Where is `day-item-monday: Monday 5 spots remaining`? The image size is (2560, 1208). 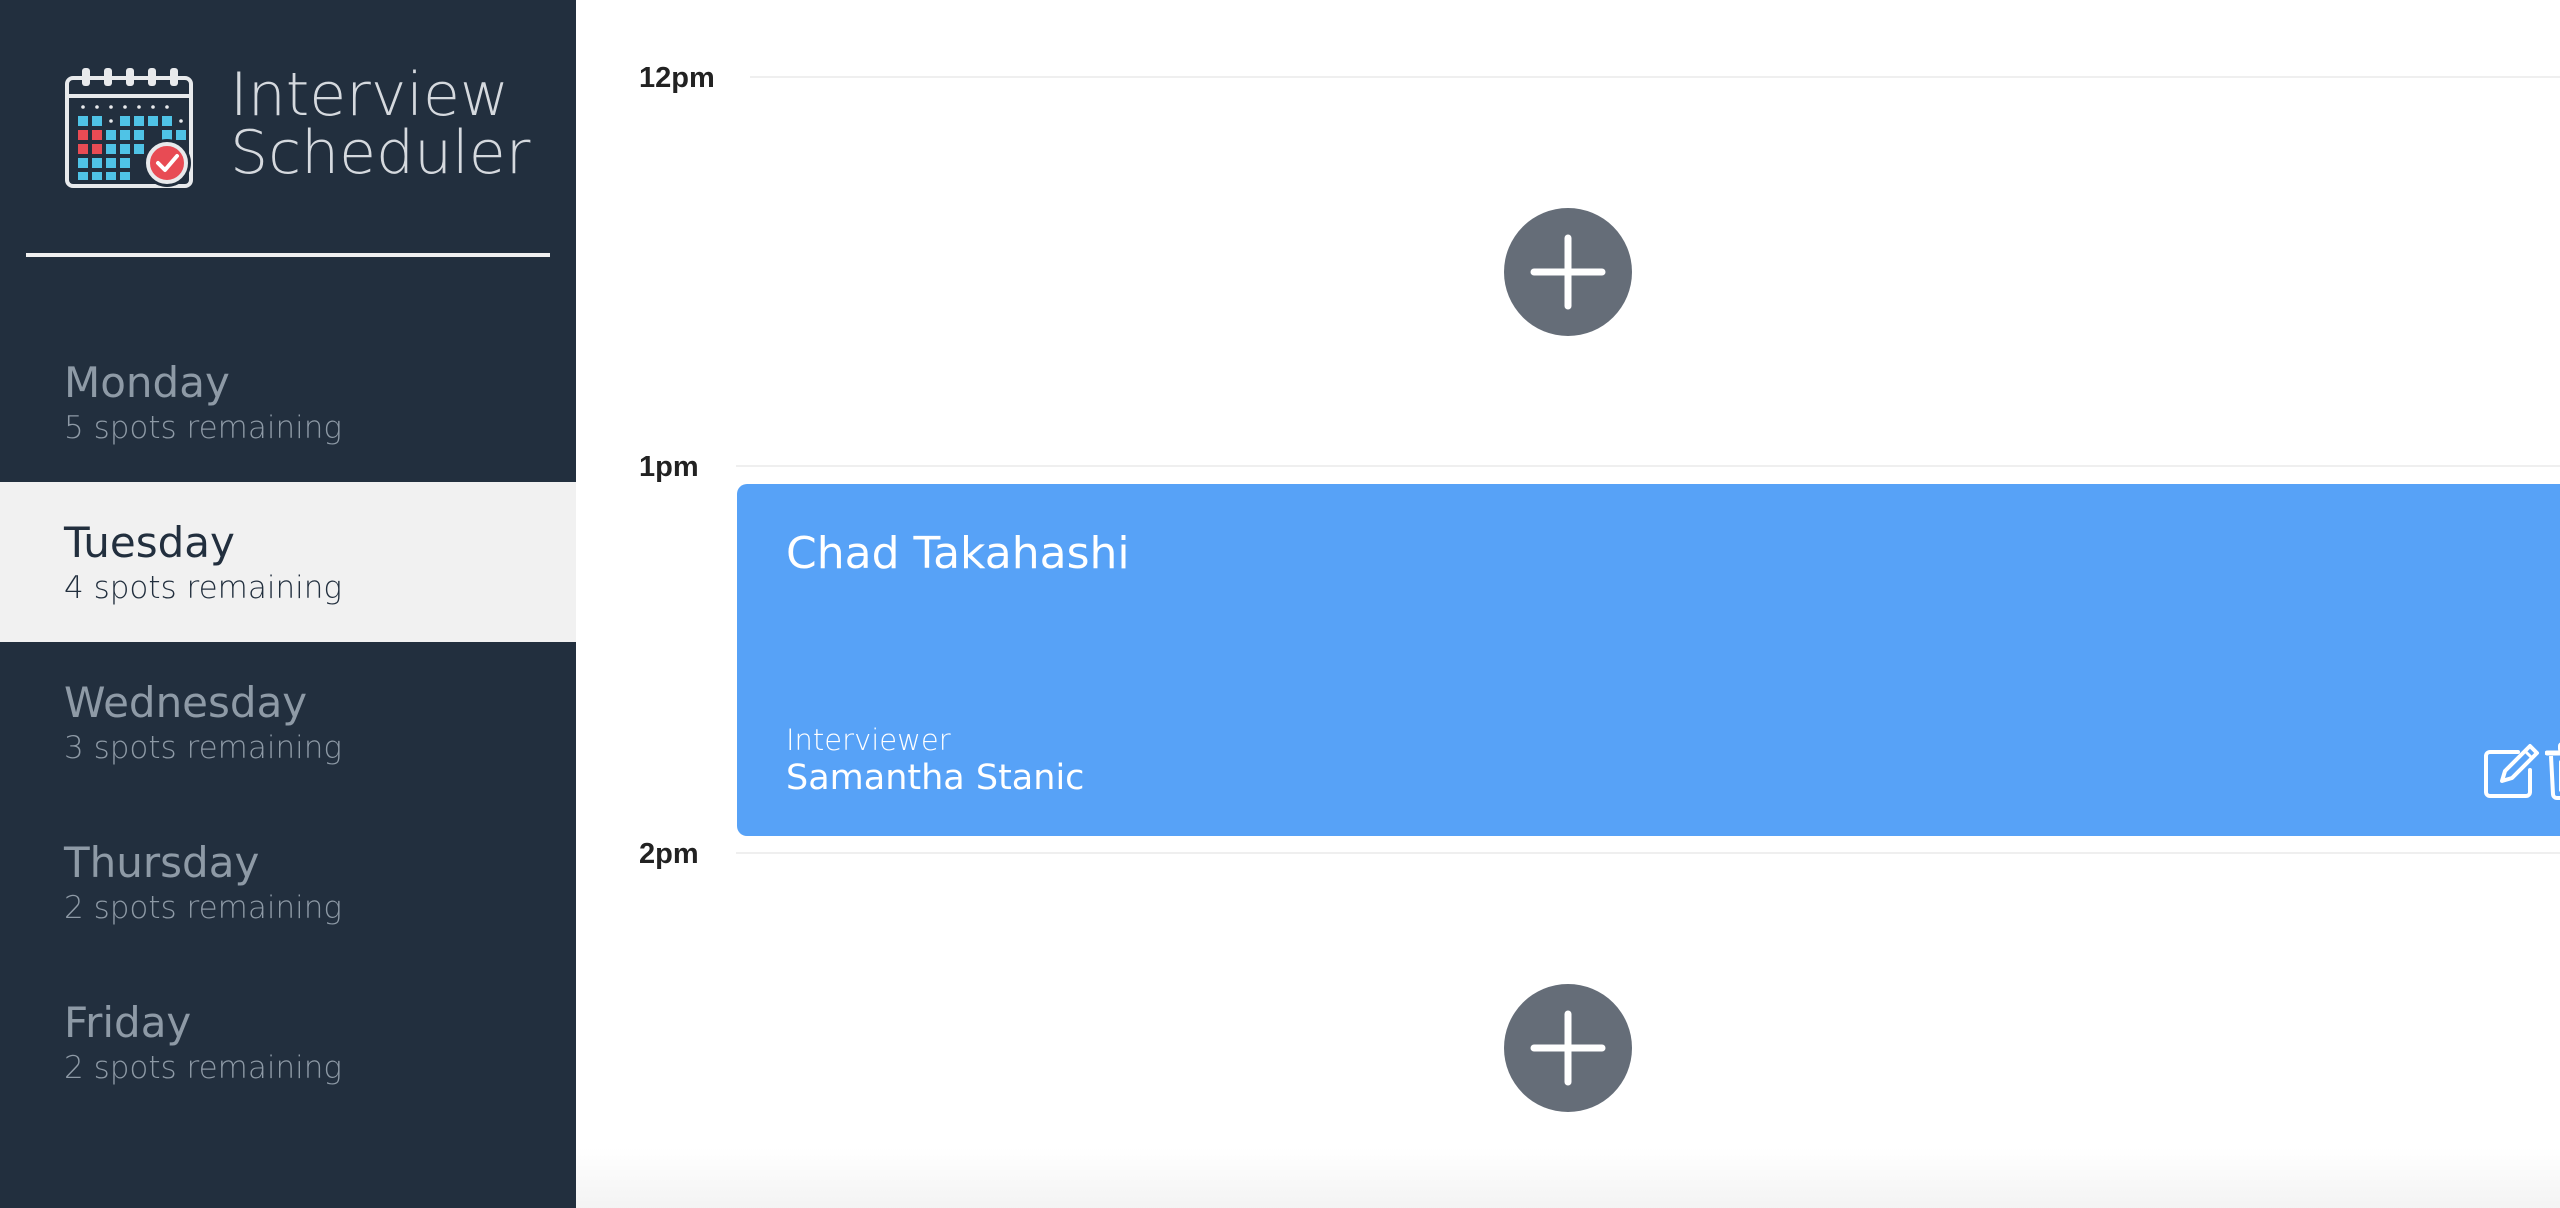
day-item-monday: Monday 5 spots remaining is located at coordinates (288, 402).